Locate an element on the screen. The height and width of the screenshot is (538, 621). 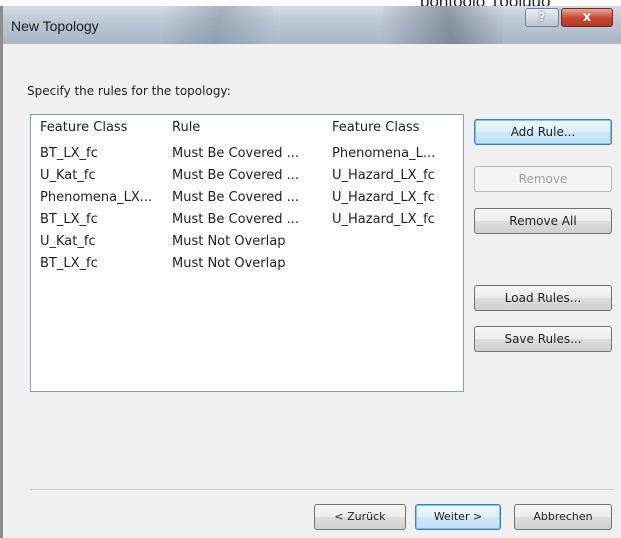
column-header-rule: Rule is located at coordinates (250, 127).